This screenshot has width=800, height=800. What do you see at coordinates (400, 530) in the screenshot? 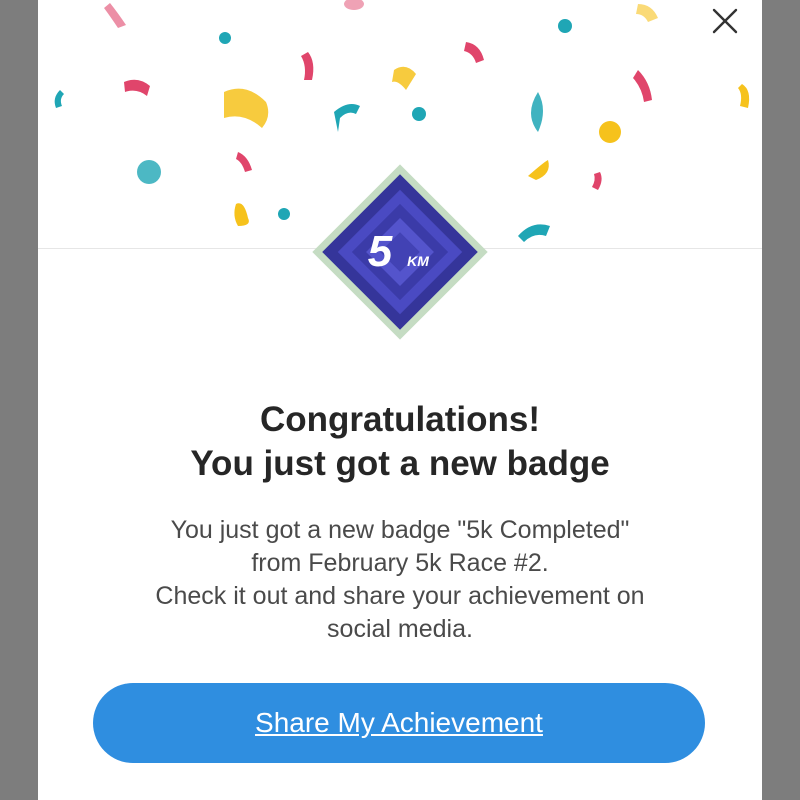
I see `description-line: You just got a new badge "5k Completed"` at bounding box center [400, 530].